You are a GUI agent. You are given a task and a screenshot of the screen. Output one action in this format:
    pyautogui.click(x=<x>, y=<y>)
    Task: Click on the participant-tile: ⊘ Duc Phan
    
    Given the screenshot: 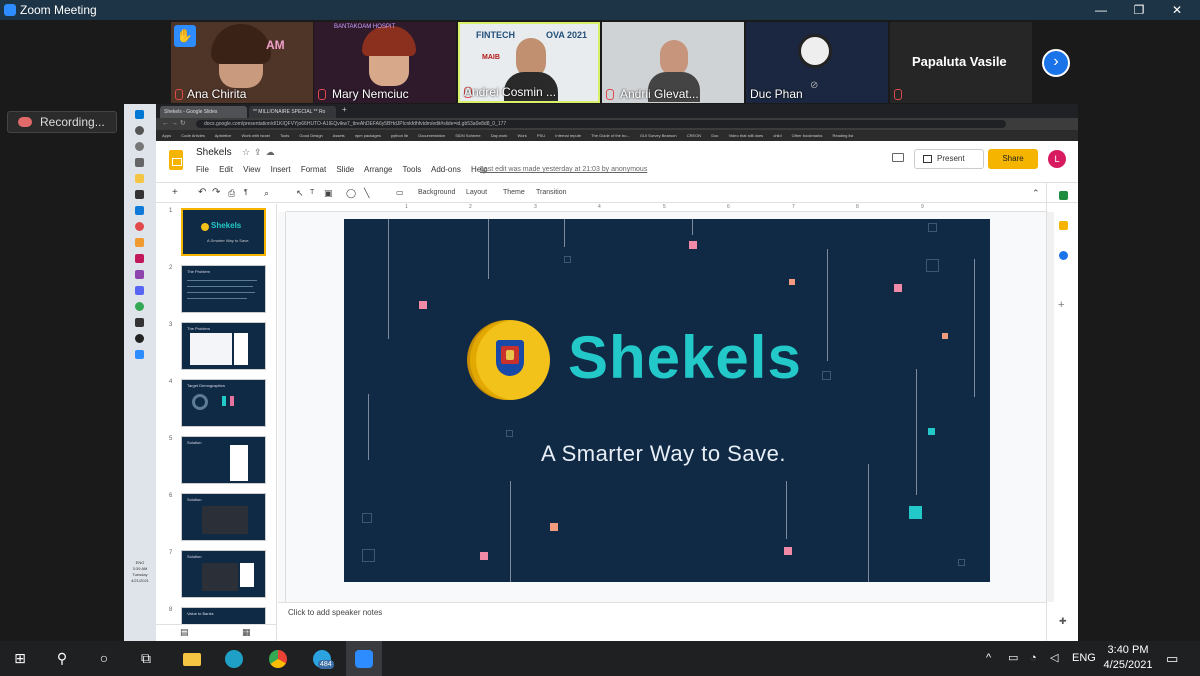 What is the action you would take?
    pyautogui.click(x=817, y=62)
    